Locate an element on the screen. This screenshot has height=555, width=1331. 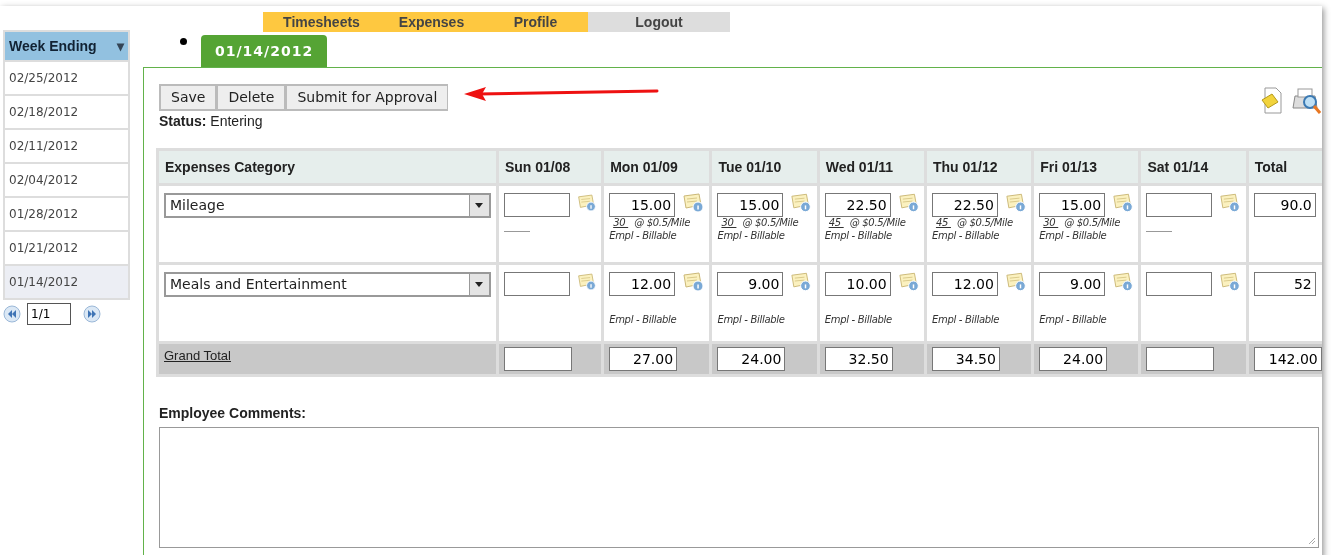
column-header: Sat 01/14 is located at coordinates (1193, 167).